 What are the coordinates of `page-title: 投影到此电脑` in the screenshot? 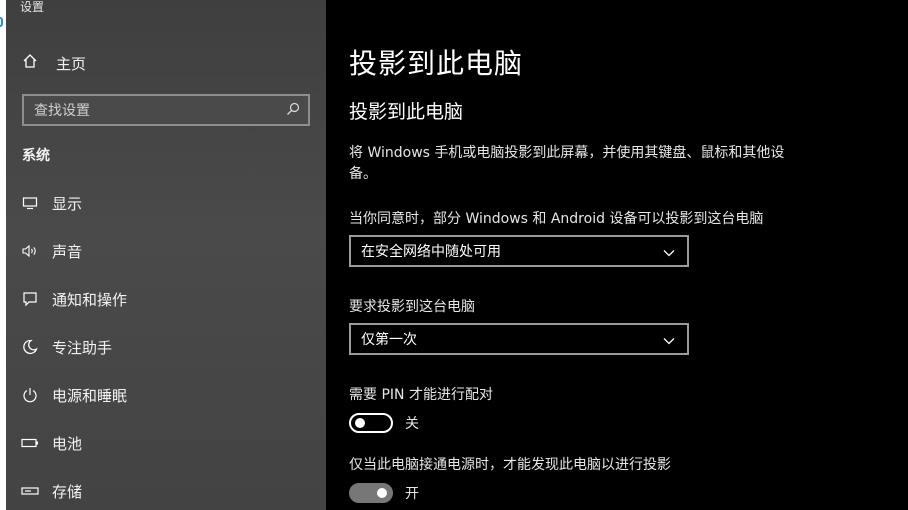 It's located at (436, 63).